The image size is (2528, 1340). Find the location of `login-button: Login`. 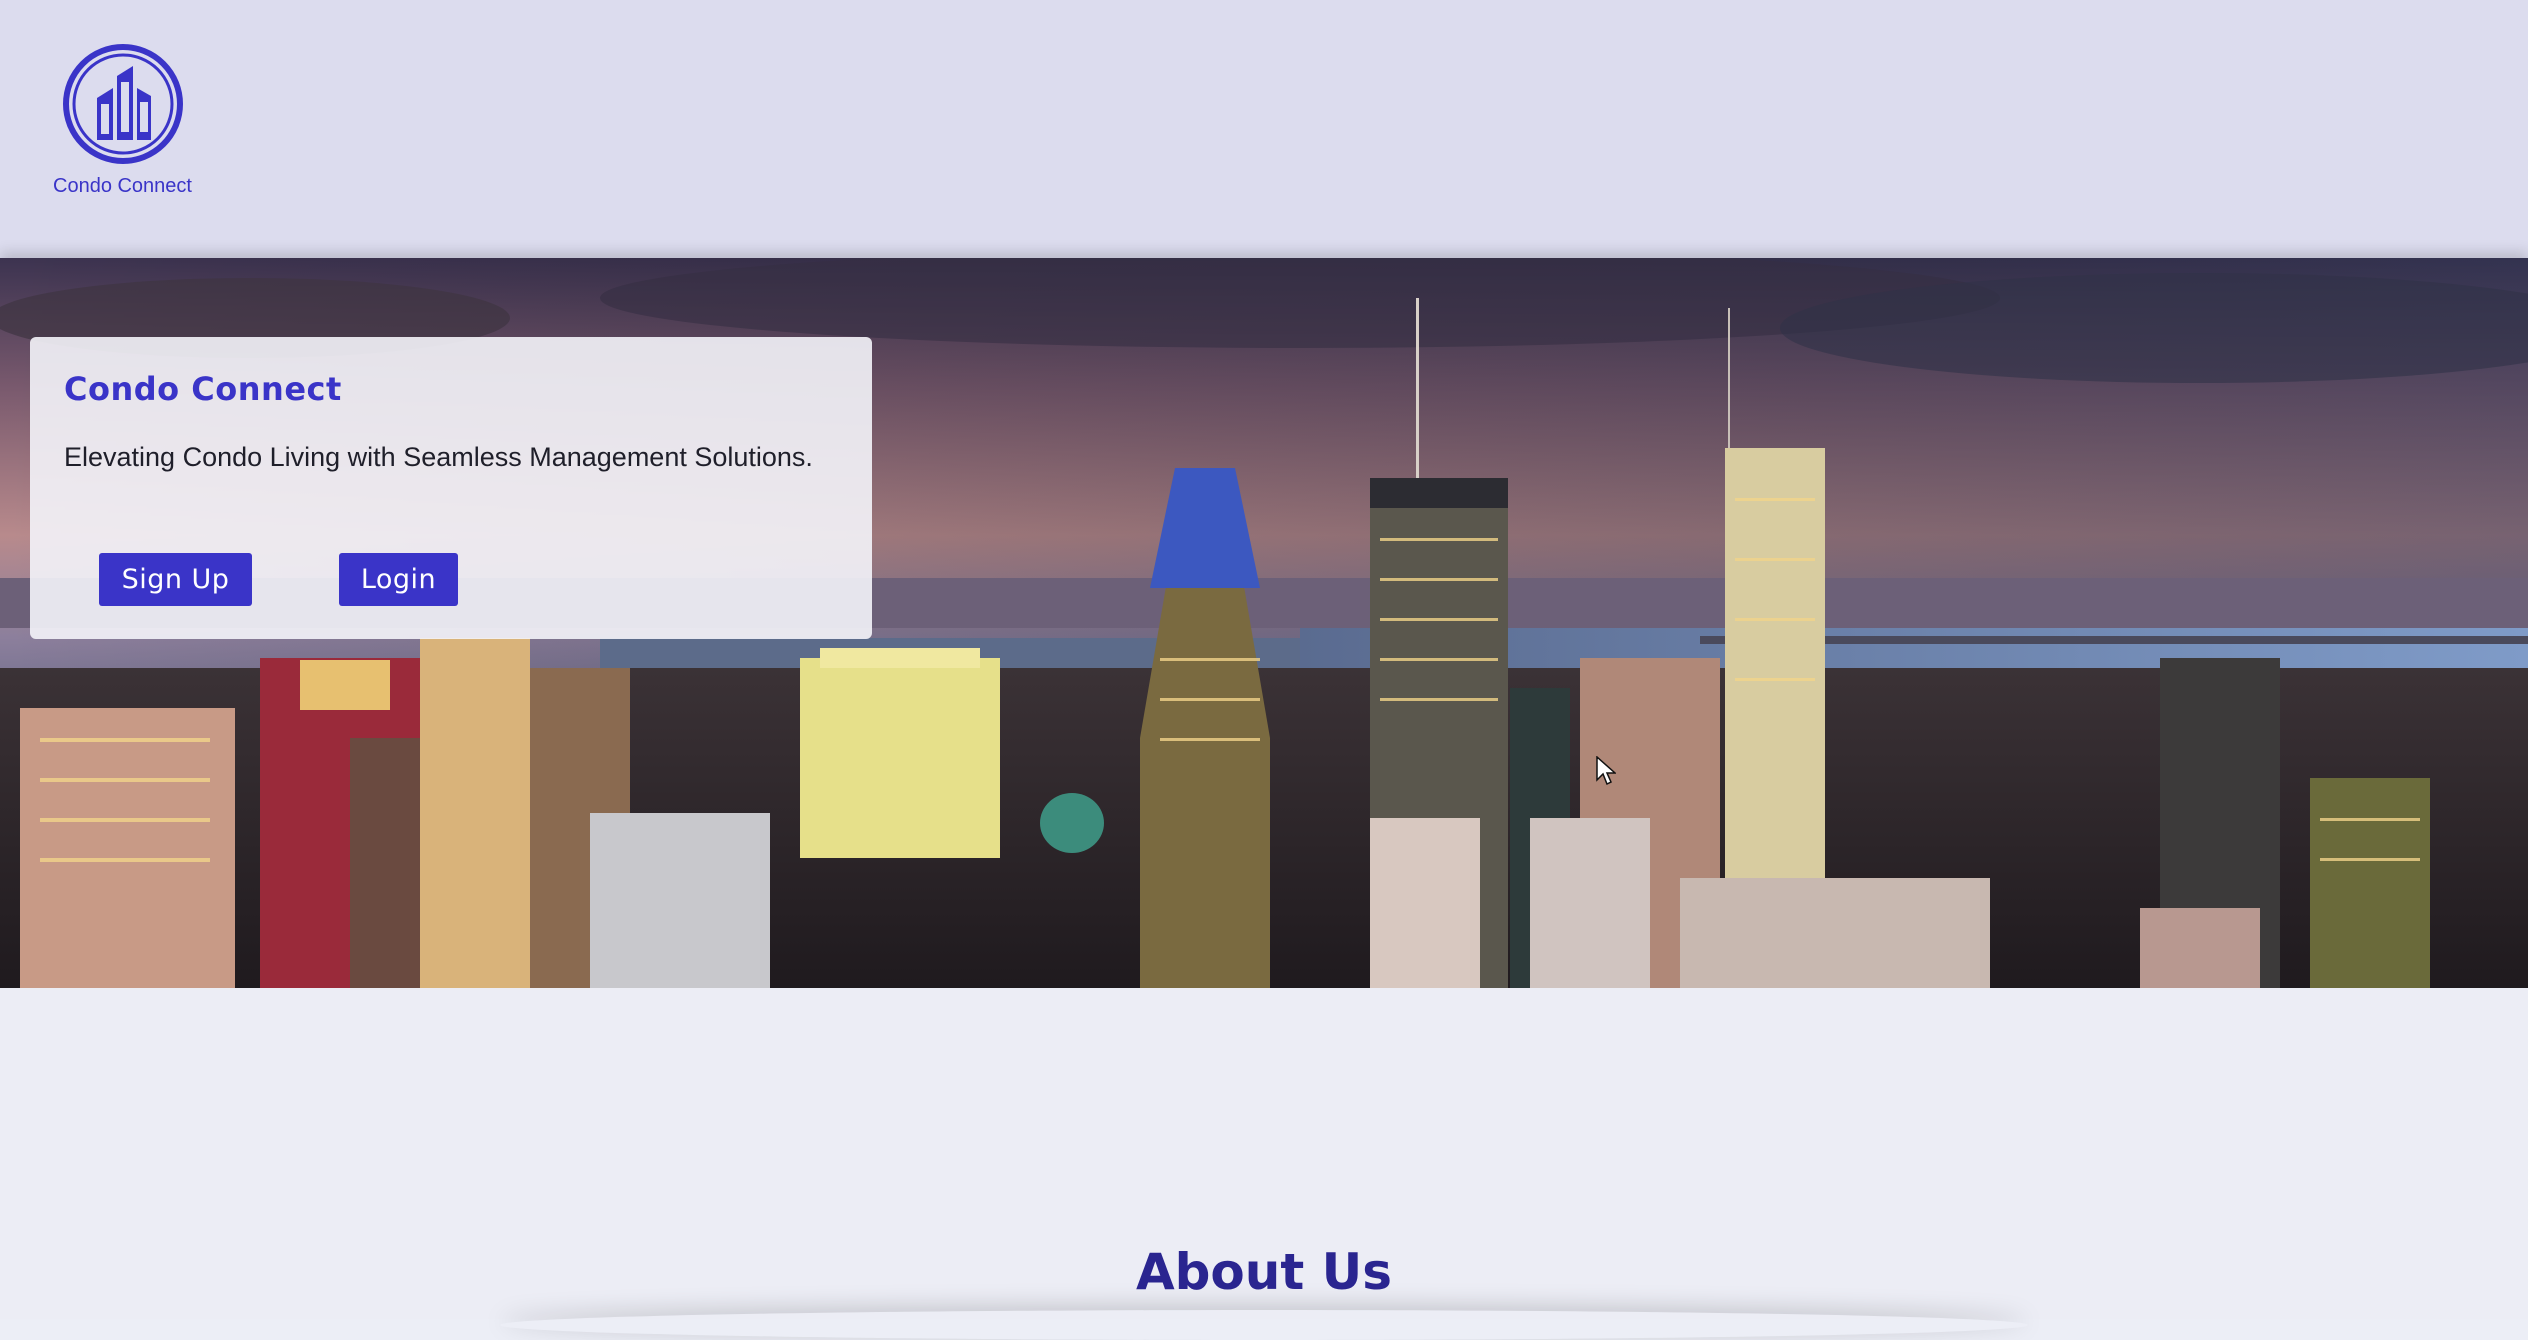

login-button: Login is located at coordinates (398, 579).